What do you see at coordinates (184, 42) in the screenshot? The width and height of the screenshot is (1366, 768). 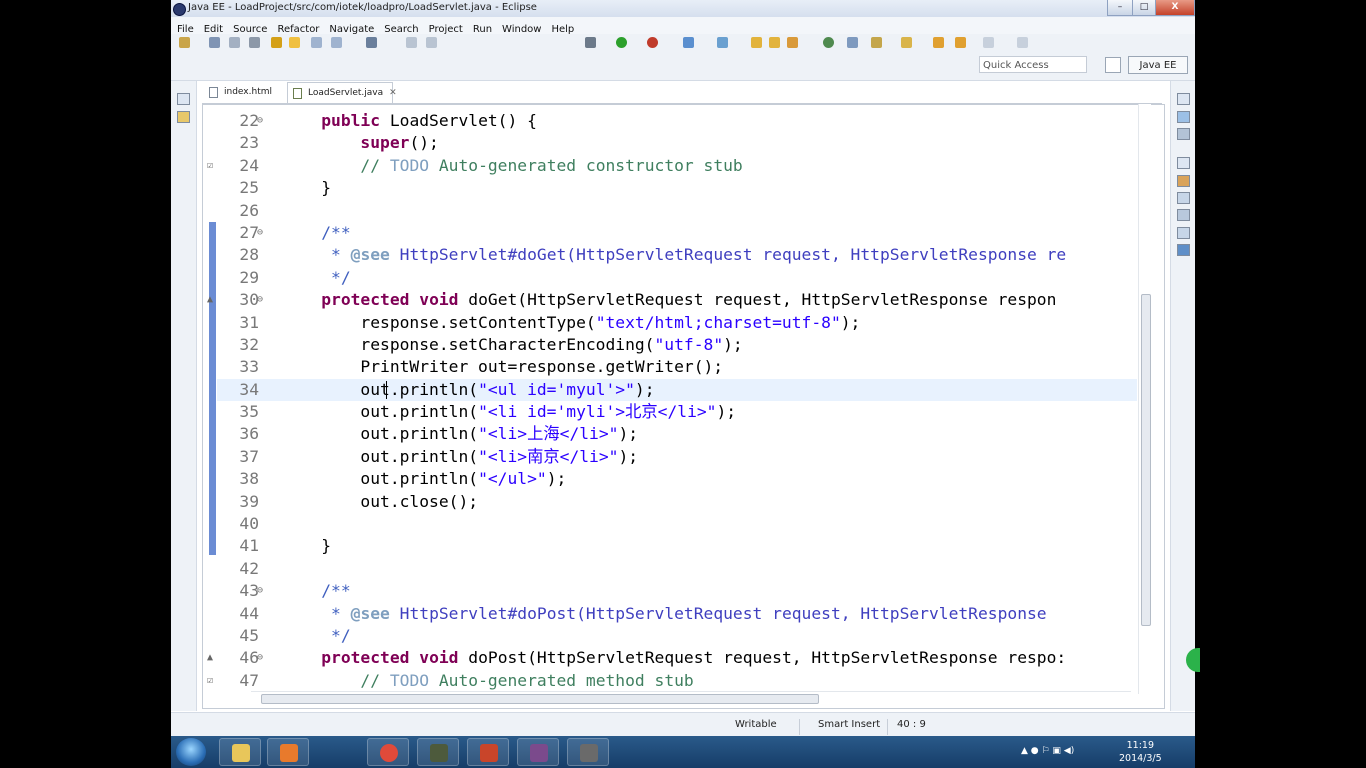 I see `new-icon` at bounding box center [184, 42].